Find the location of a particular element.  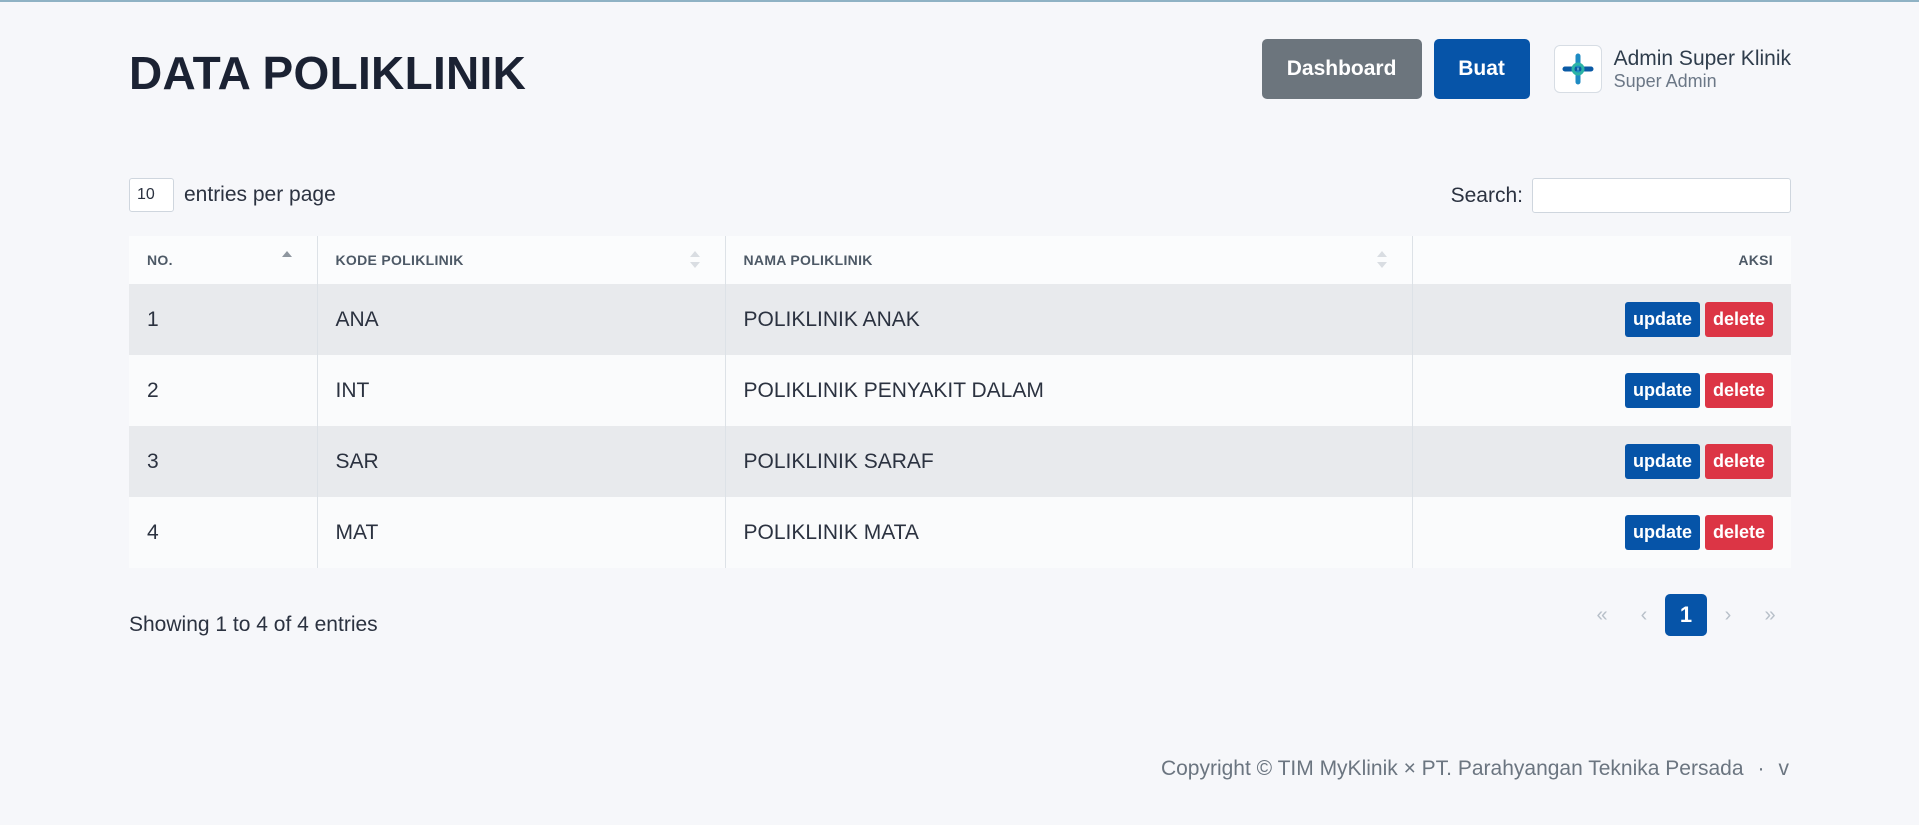

cell-kode: MAT is located at coordinates (521, 532).